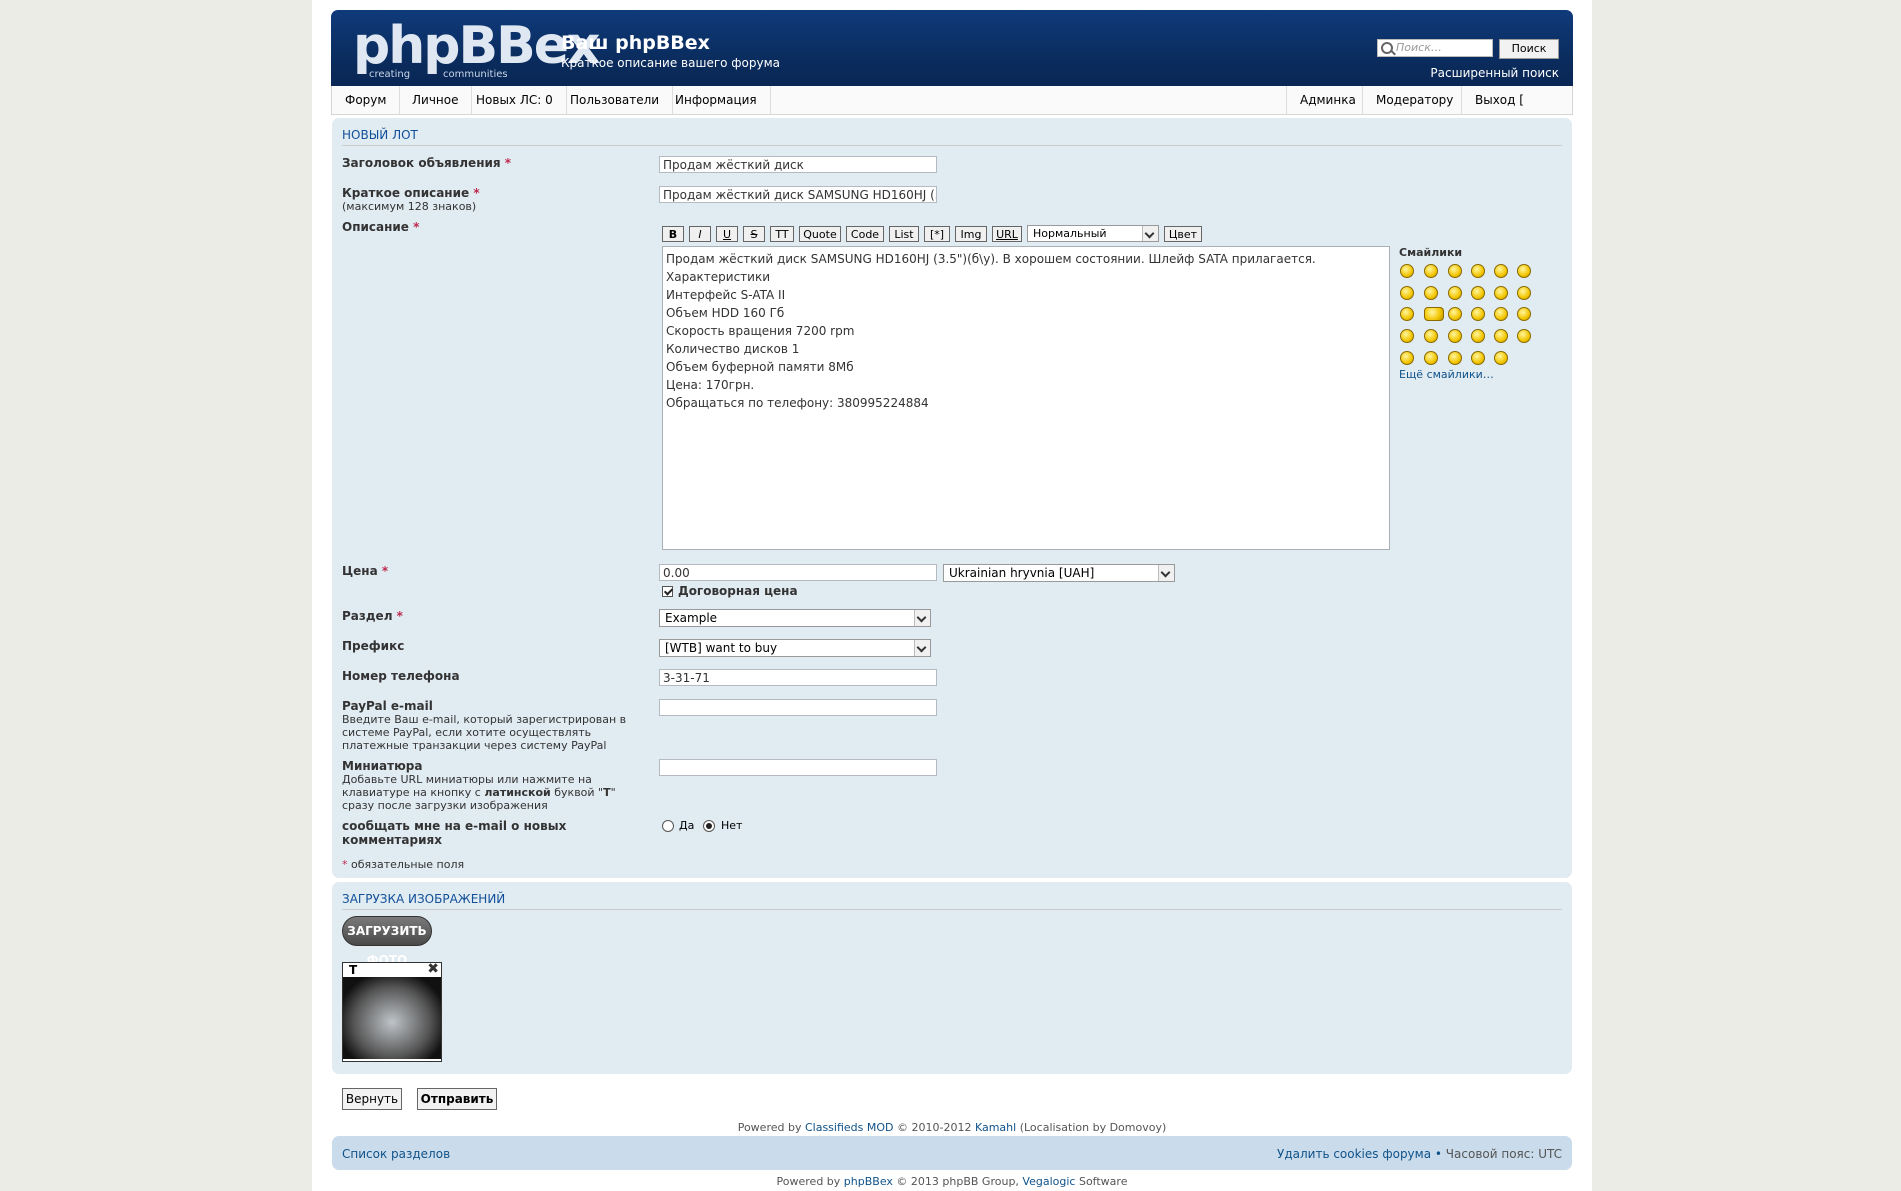 The height and width of the screenshot is (1191, 1901). I want to click on uploaded-thumbnail: T ✖, so click(392, 1011).